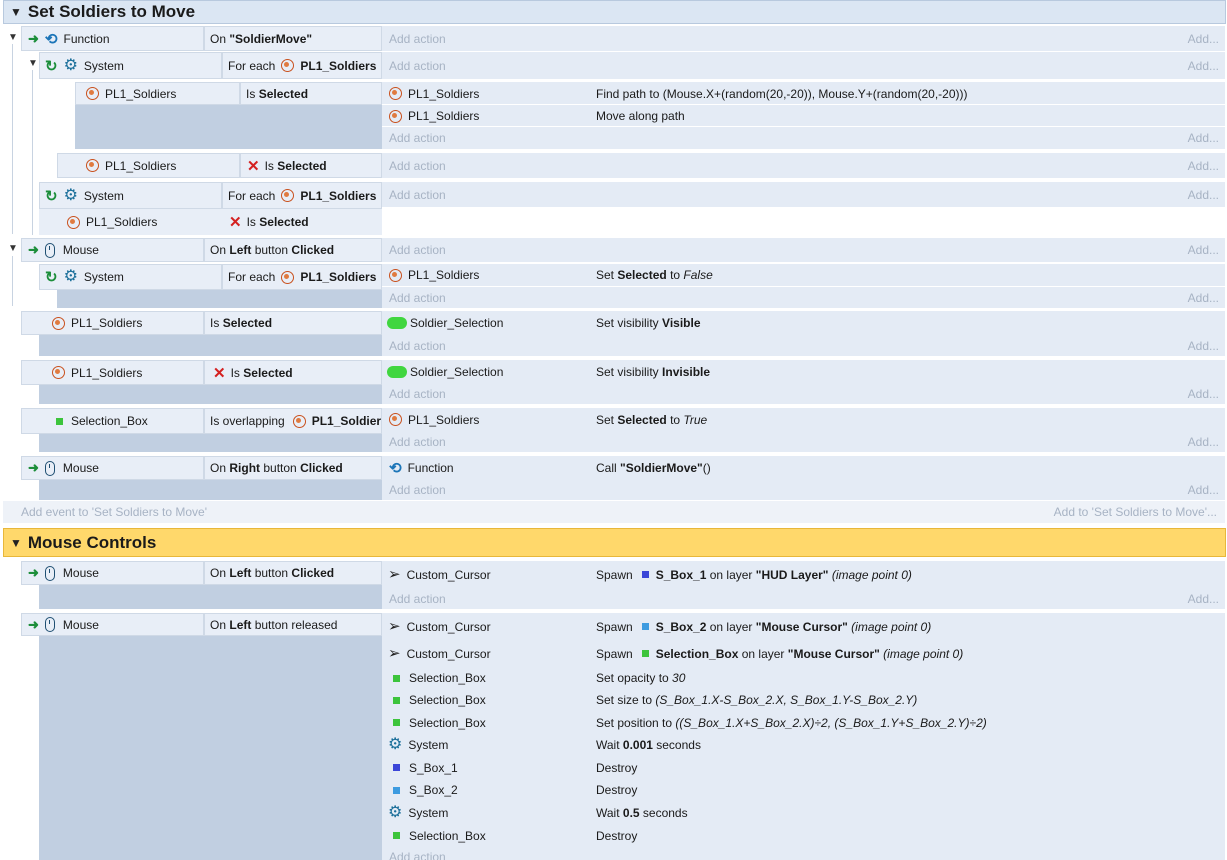  I want to click on event-e3-object: PL1_Soldiers, so click(112, 323).